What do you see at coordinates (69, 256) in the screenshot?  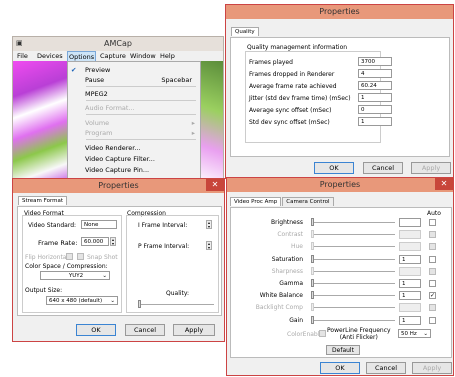 I see `flip-horizontal-checkbox` at bounding box center [69, 256].